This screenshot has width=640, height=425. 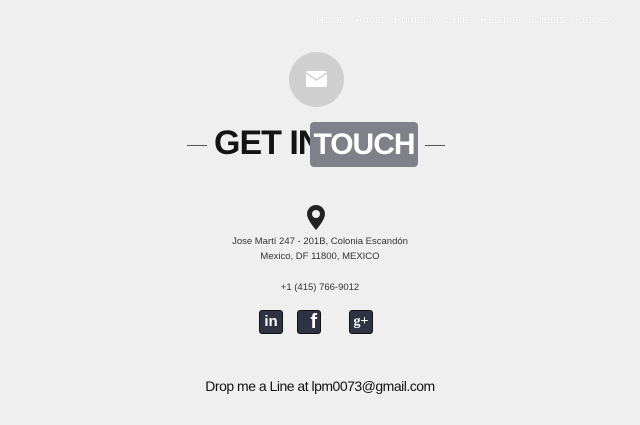 I want to click on nav-process: Process, so click(x=595, y=20).